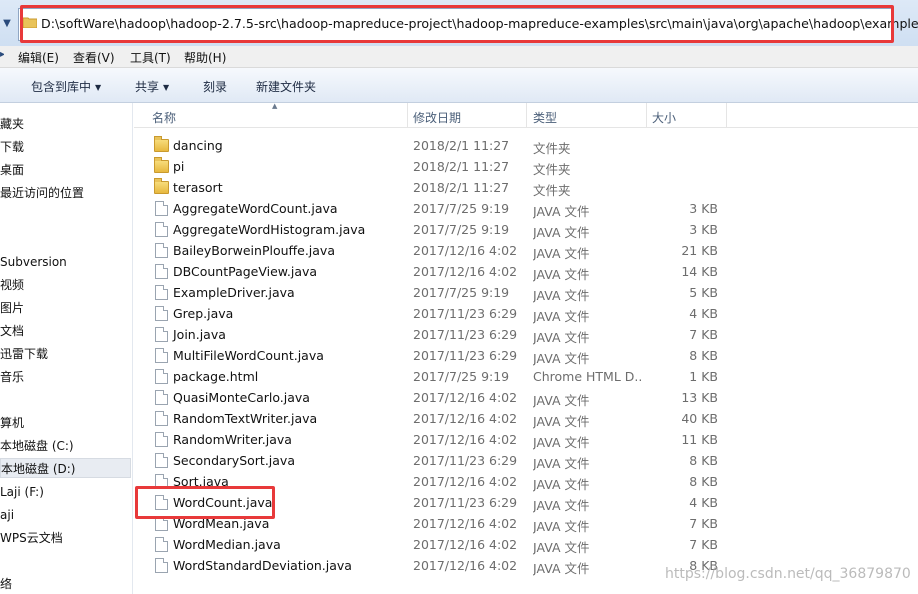 The image size is (918, 594). I want to click on column-date: 修改日期, so click(437, 117).